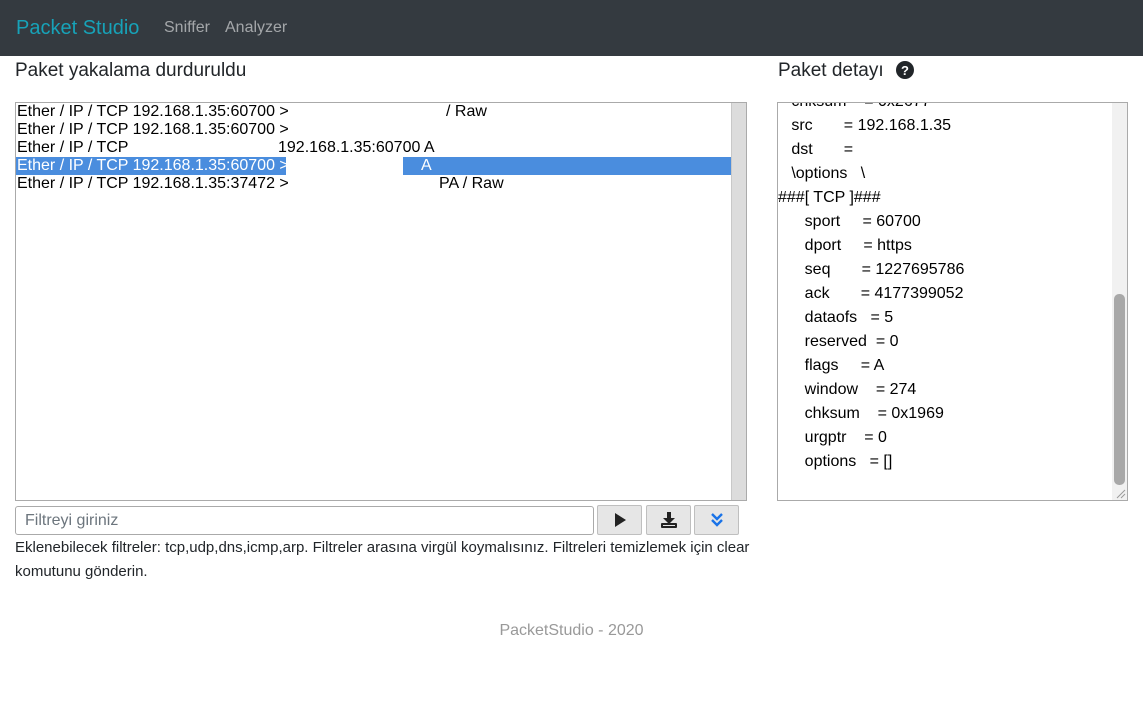  What do you see at coordinates (77, 28) in the screenshot?
I see `brand-link: Packet Studio` at bounding box center [77, 28].